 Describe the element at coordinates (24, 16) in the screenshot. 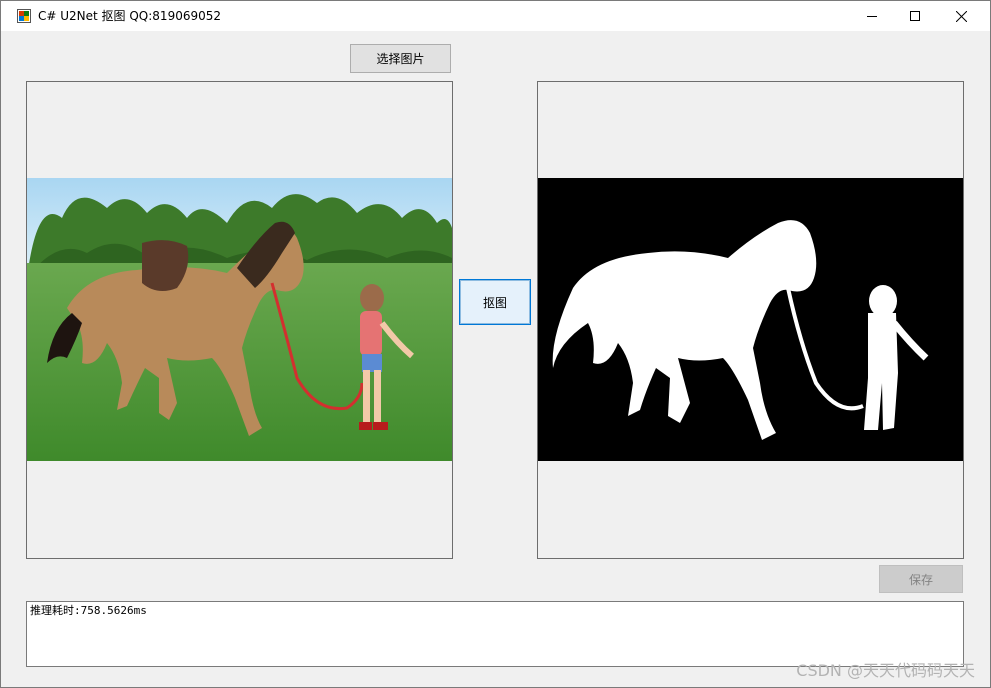

I see `app-icon` at that location.